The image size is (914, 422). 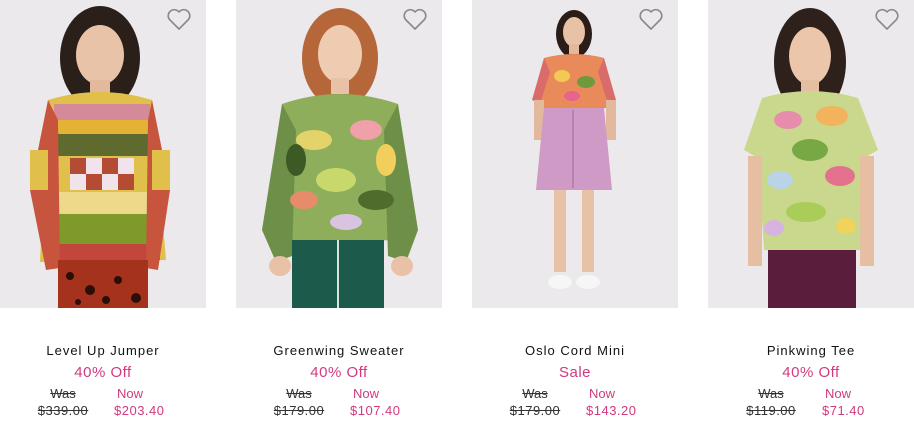 I want to click on price-row: Was $179.00 Now $143.20, so click(x=575, y=403).